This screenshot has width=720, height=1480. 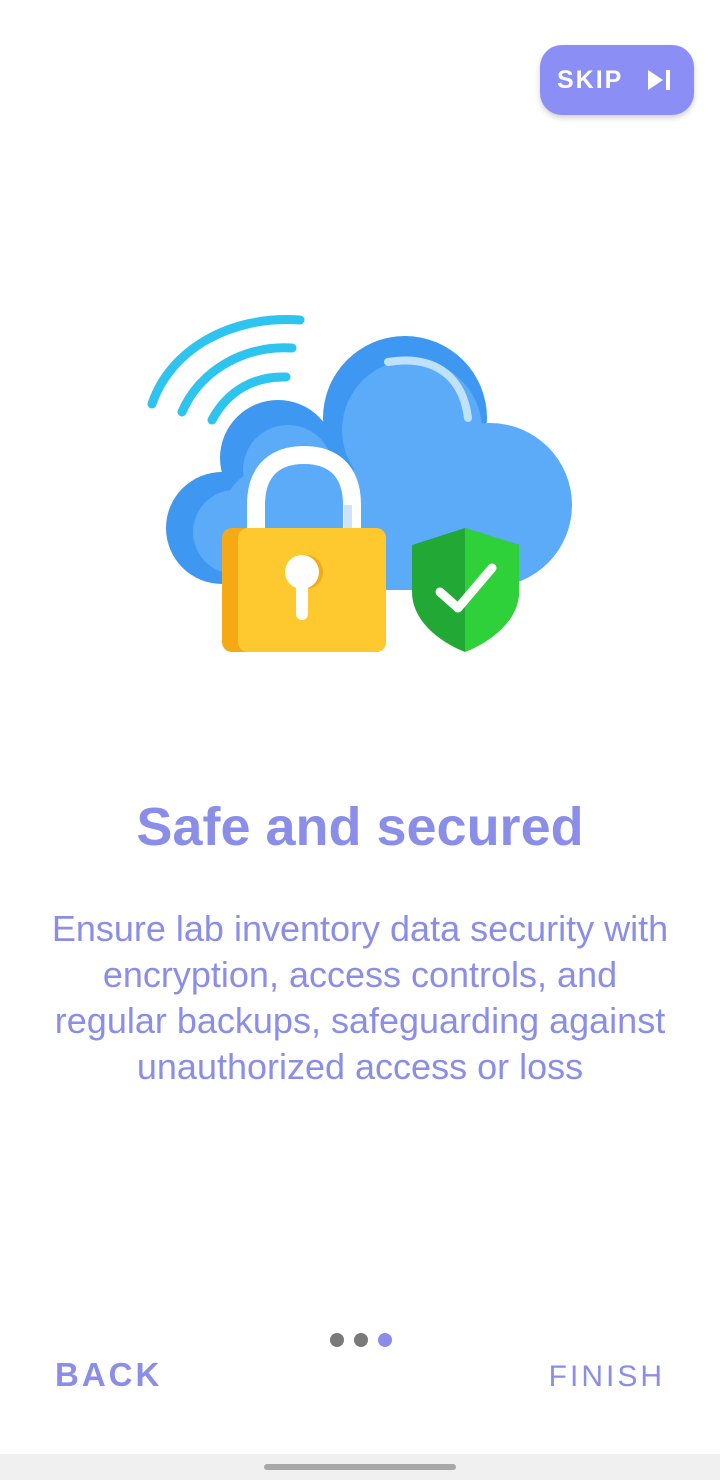 I want to click on skip-label: SKIP, so click(x=590, y=79).